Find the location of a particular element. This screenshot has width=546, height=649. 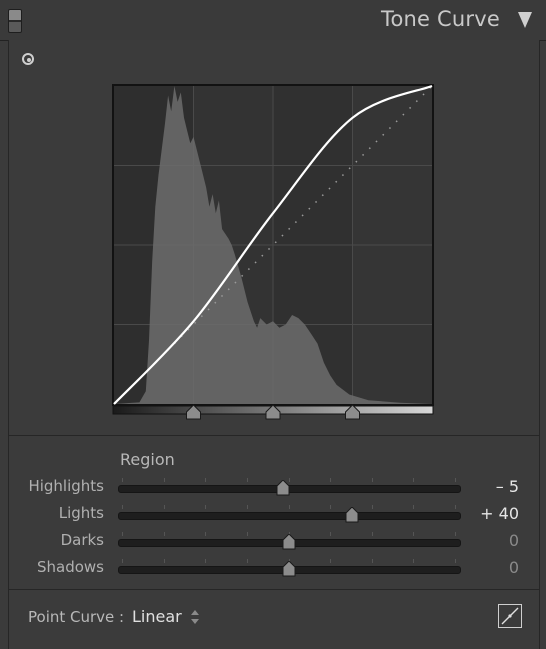

panel-header: Tone Curve is located at coordinates (273, 20).